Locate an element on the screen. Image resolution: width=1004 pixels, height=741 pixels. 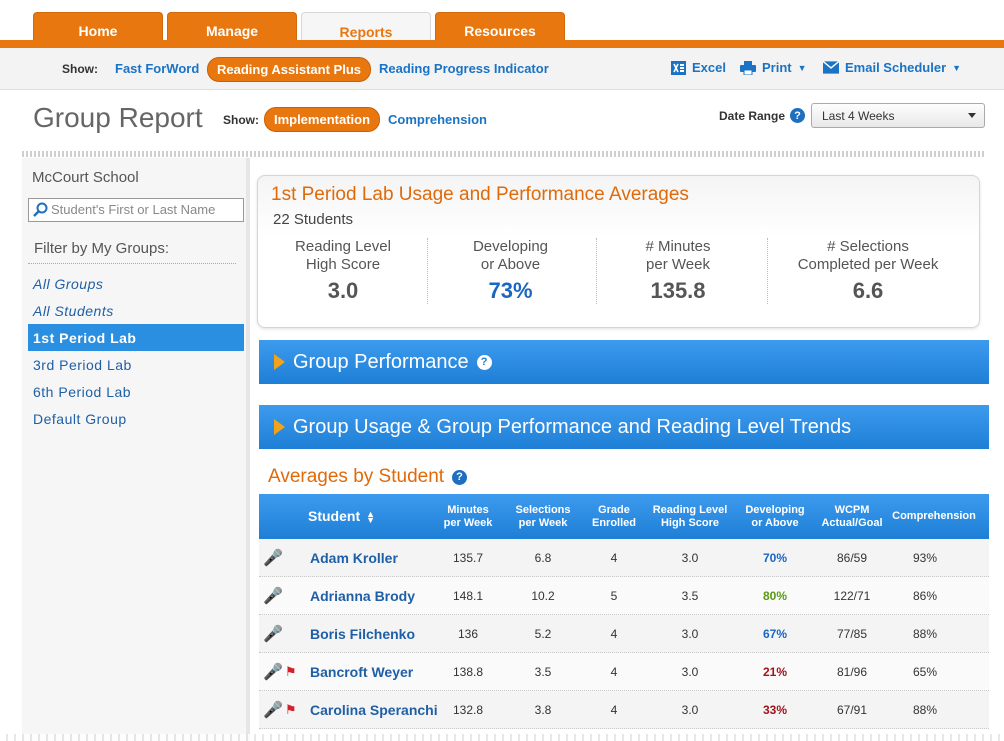
product-reading-assistant-plus: Reading Assistant Plus is located at coordinates (289, 69).